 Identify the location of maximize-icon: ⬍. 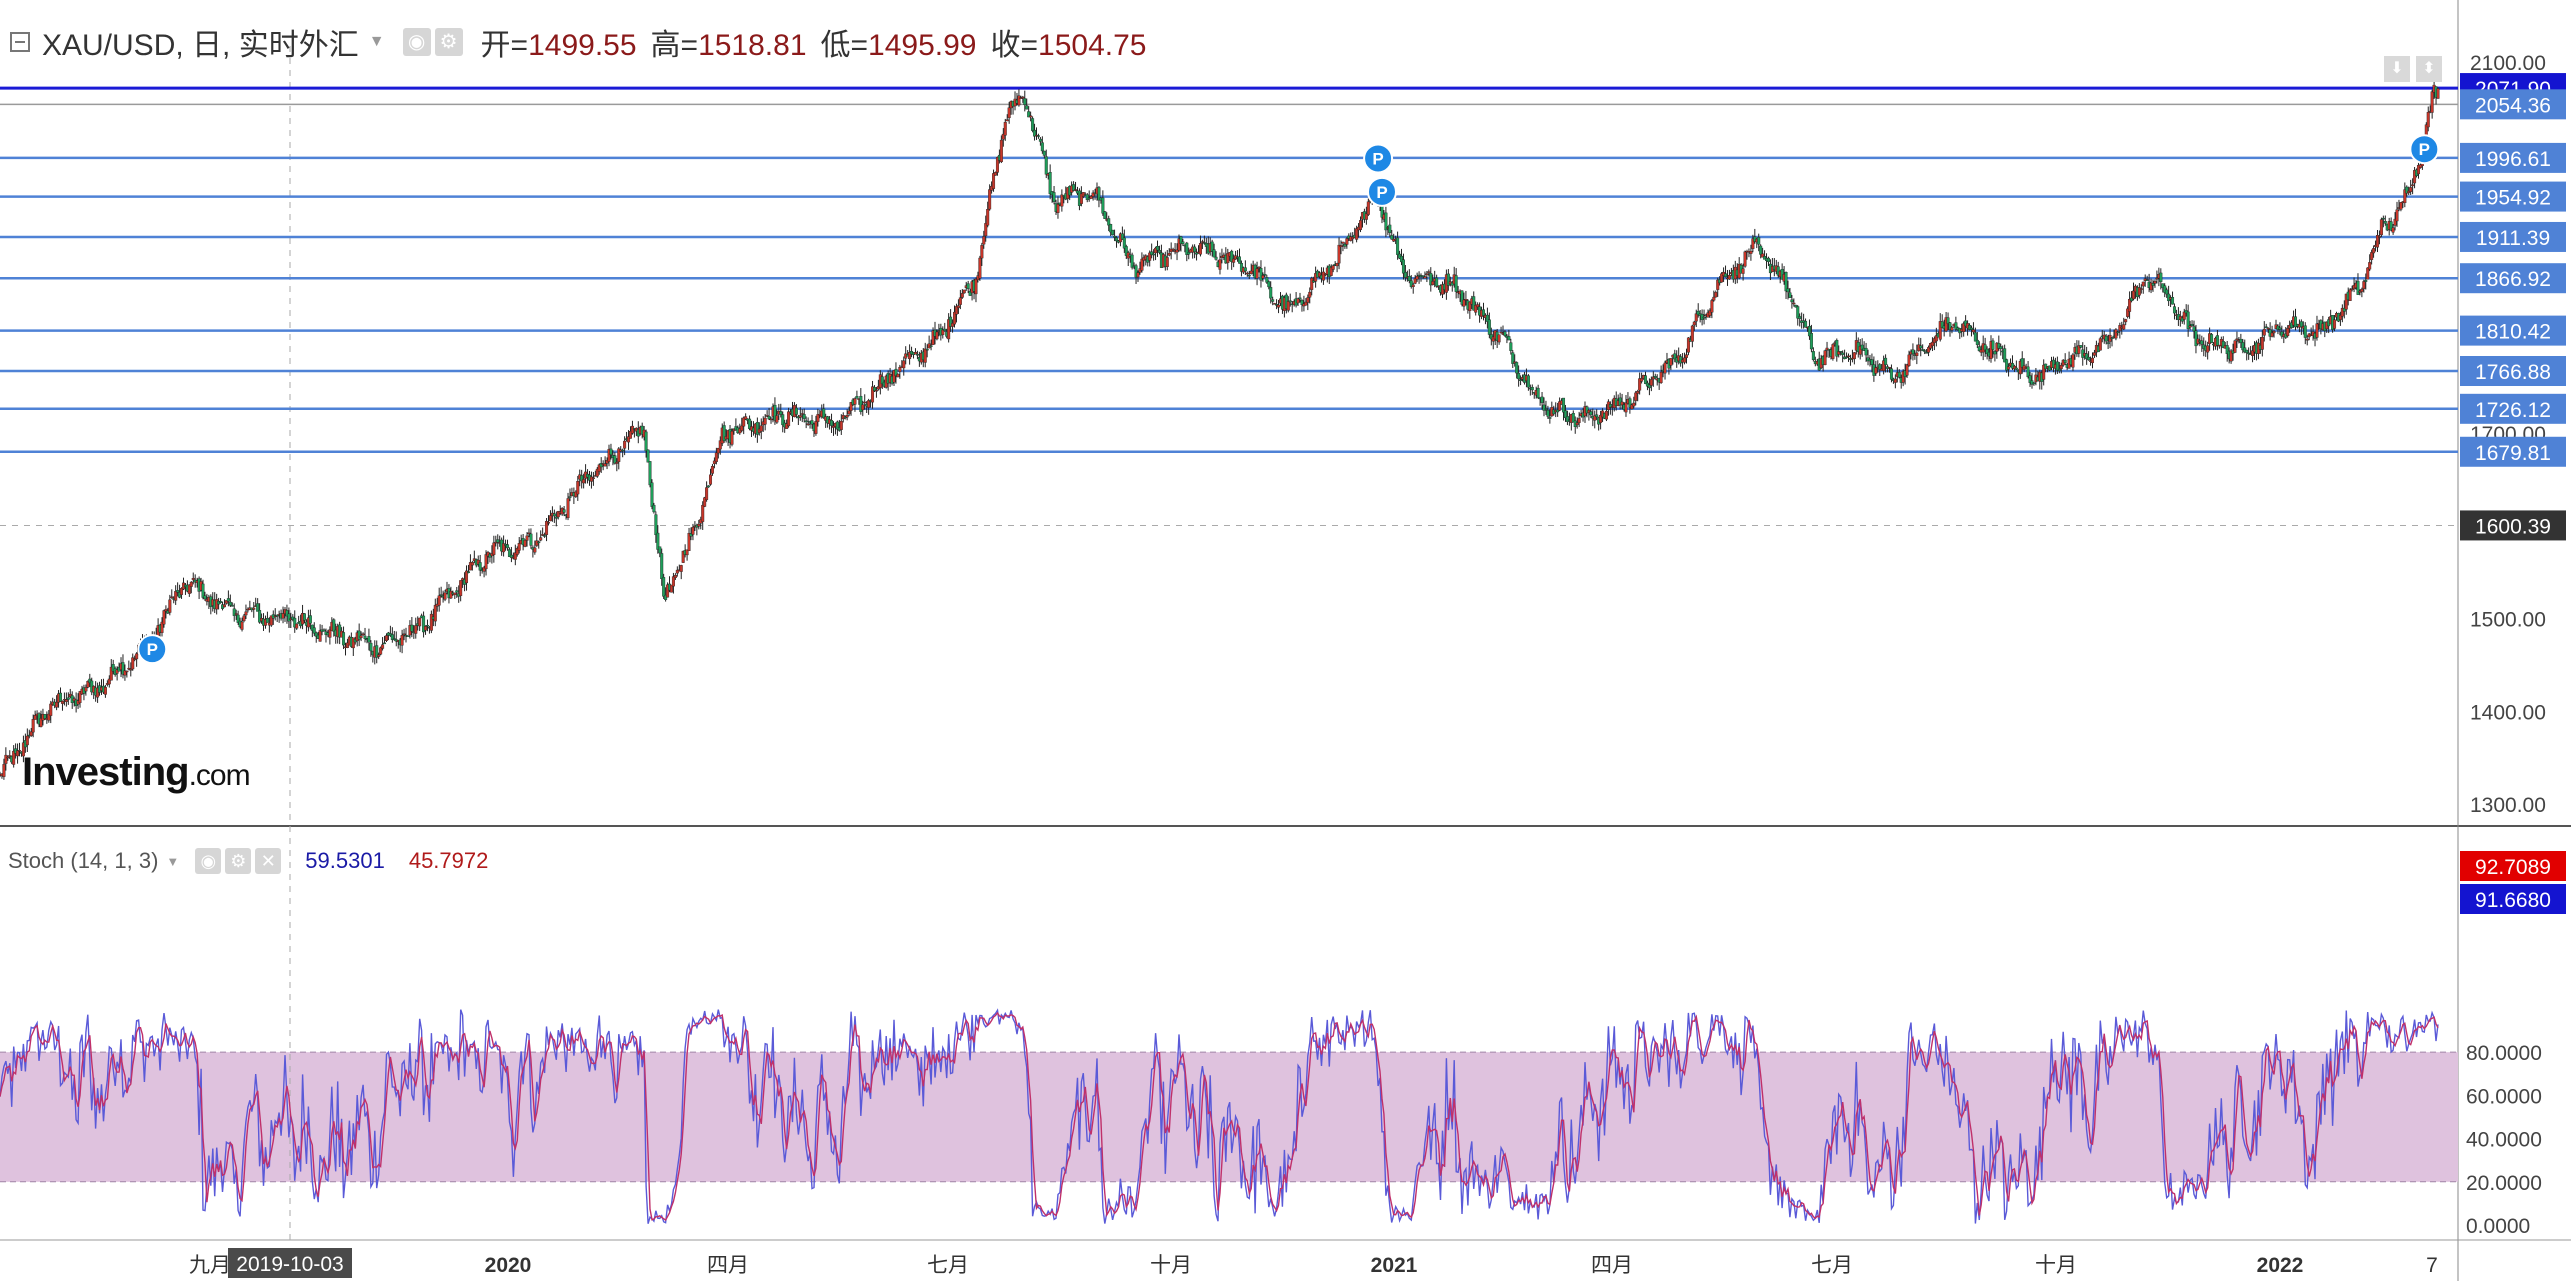
(2429, 69).